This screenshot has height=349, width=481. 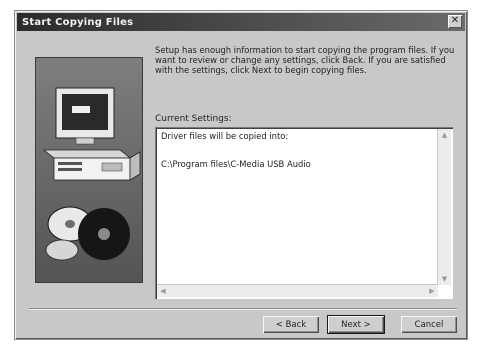 I want to click on horizontal-scrollbar: ◀ ▶, so click(x=297, y=290).